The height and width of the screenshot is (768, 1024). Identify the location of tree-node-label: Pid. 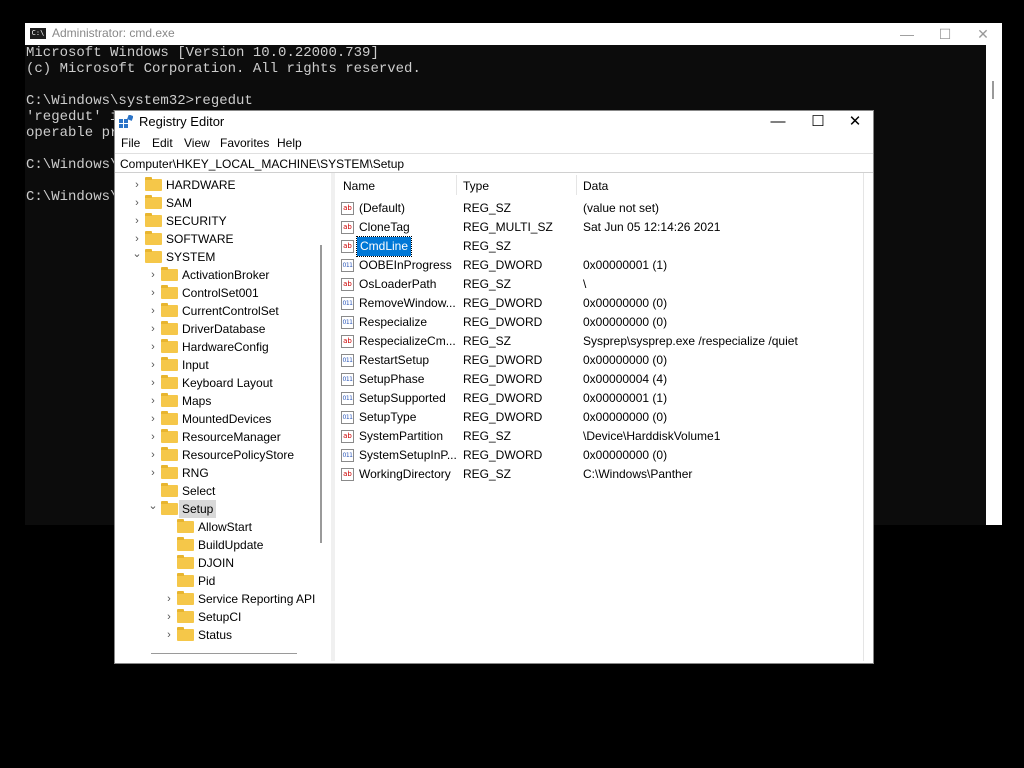
(206, 581).